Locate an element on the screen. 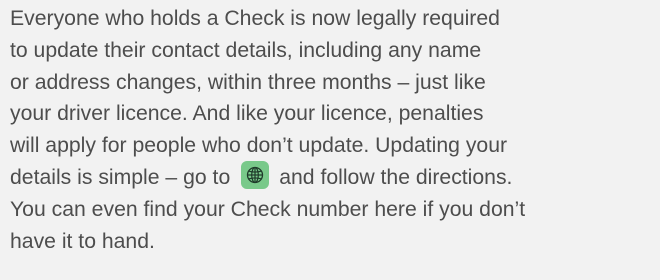  line-6-text-after-icon: and follow the directions. is located at coordinates (396, 177).